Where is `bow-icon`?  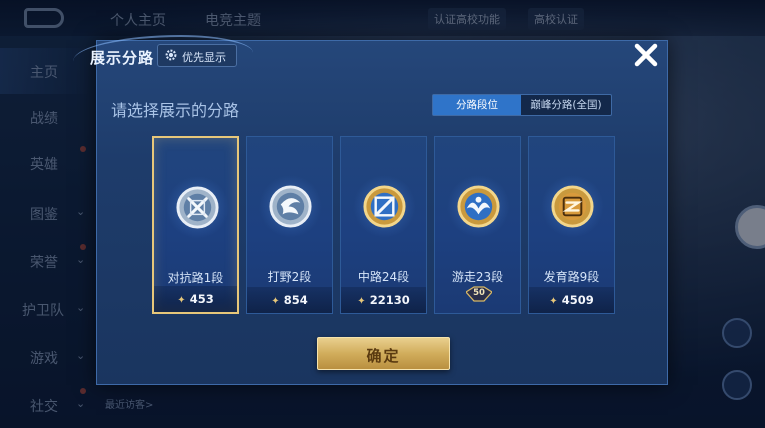
bow-icon is located at coordinates (572, 206).